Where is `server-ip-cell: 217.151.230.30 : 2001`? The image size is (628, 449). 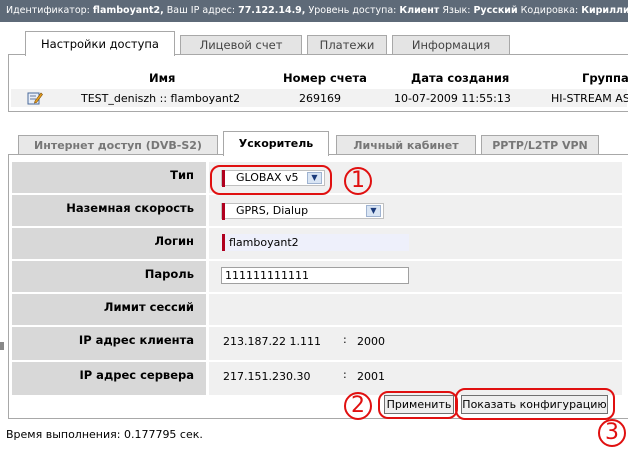
server-ip-cell: 217.151.230.30 : 2001 is located at coordinates (415, 378).